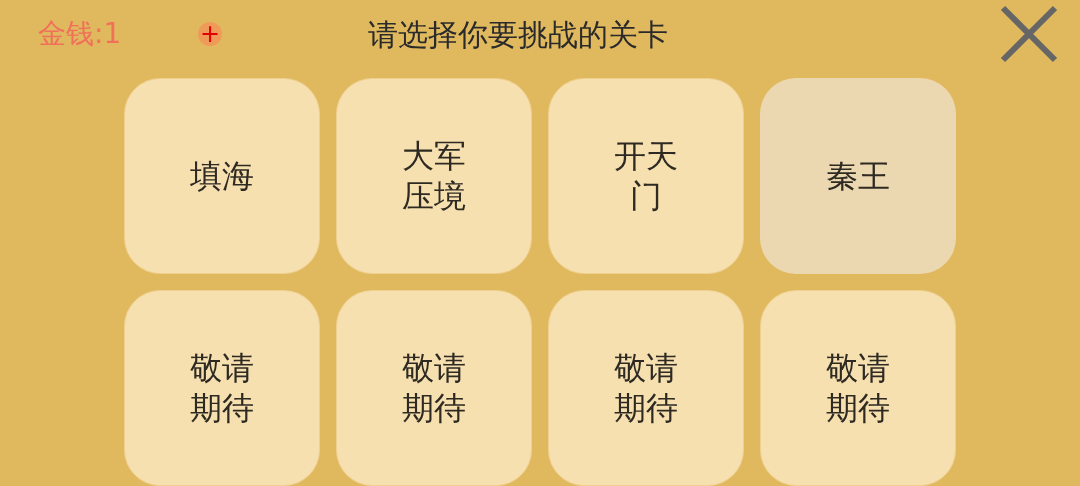  What do you see at coordinates (858, 176) in the screenshot?
I see `level-tile: 秦王` at bounding box center [858, 176].